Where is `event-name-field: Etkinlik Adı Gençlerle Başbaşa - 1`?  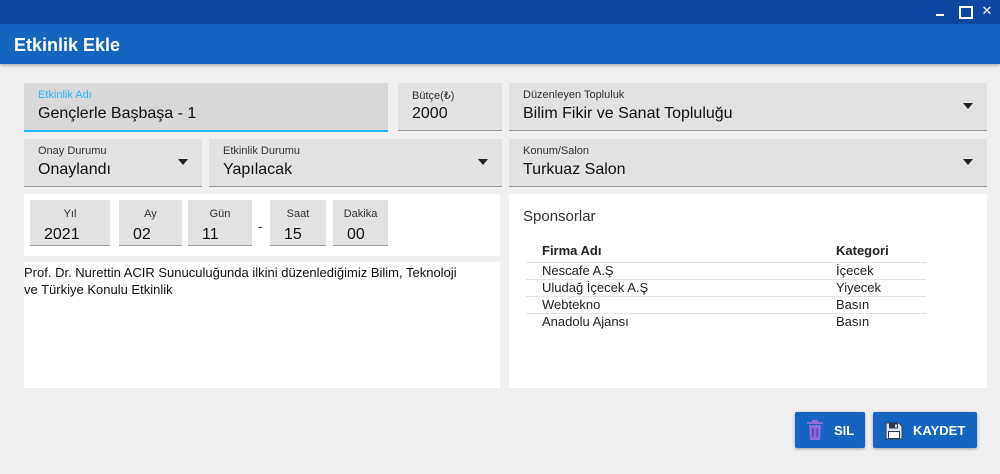 event-name-field: Etkinlik Adı Gençlerle Başbaşa - 1 is located at coordinates (206, 107).